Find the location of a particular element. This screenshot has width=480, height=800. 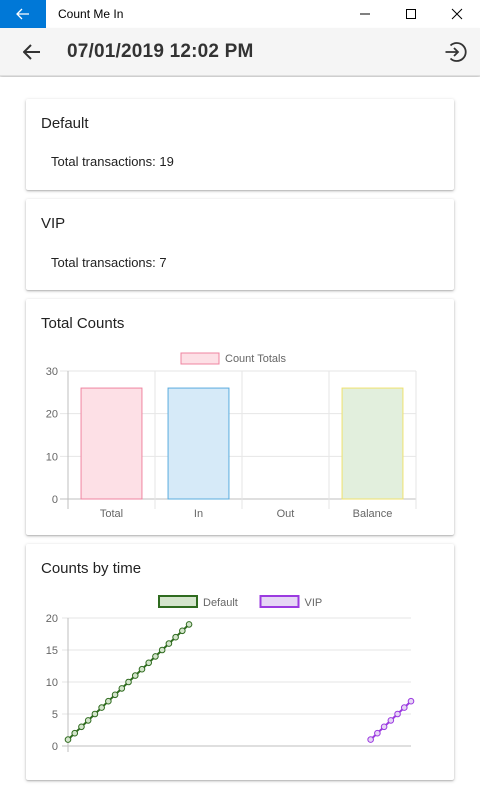

chart-legend: Count Totals is located at coordinates (233, 358).